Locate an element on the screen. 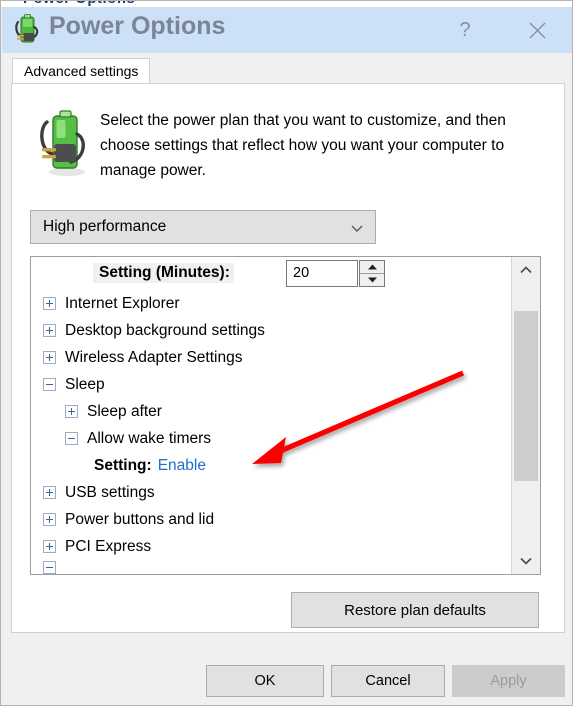  tree-item-label: Sleep is located at coordinates (85, 384).